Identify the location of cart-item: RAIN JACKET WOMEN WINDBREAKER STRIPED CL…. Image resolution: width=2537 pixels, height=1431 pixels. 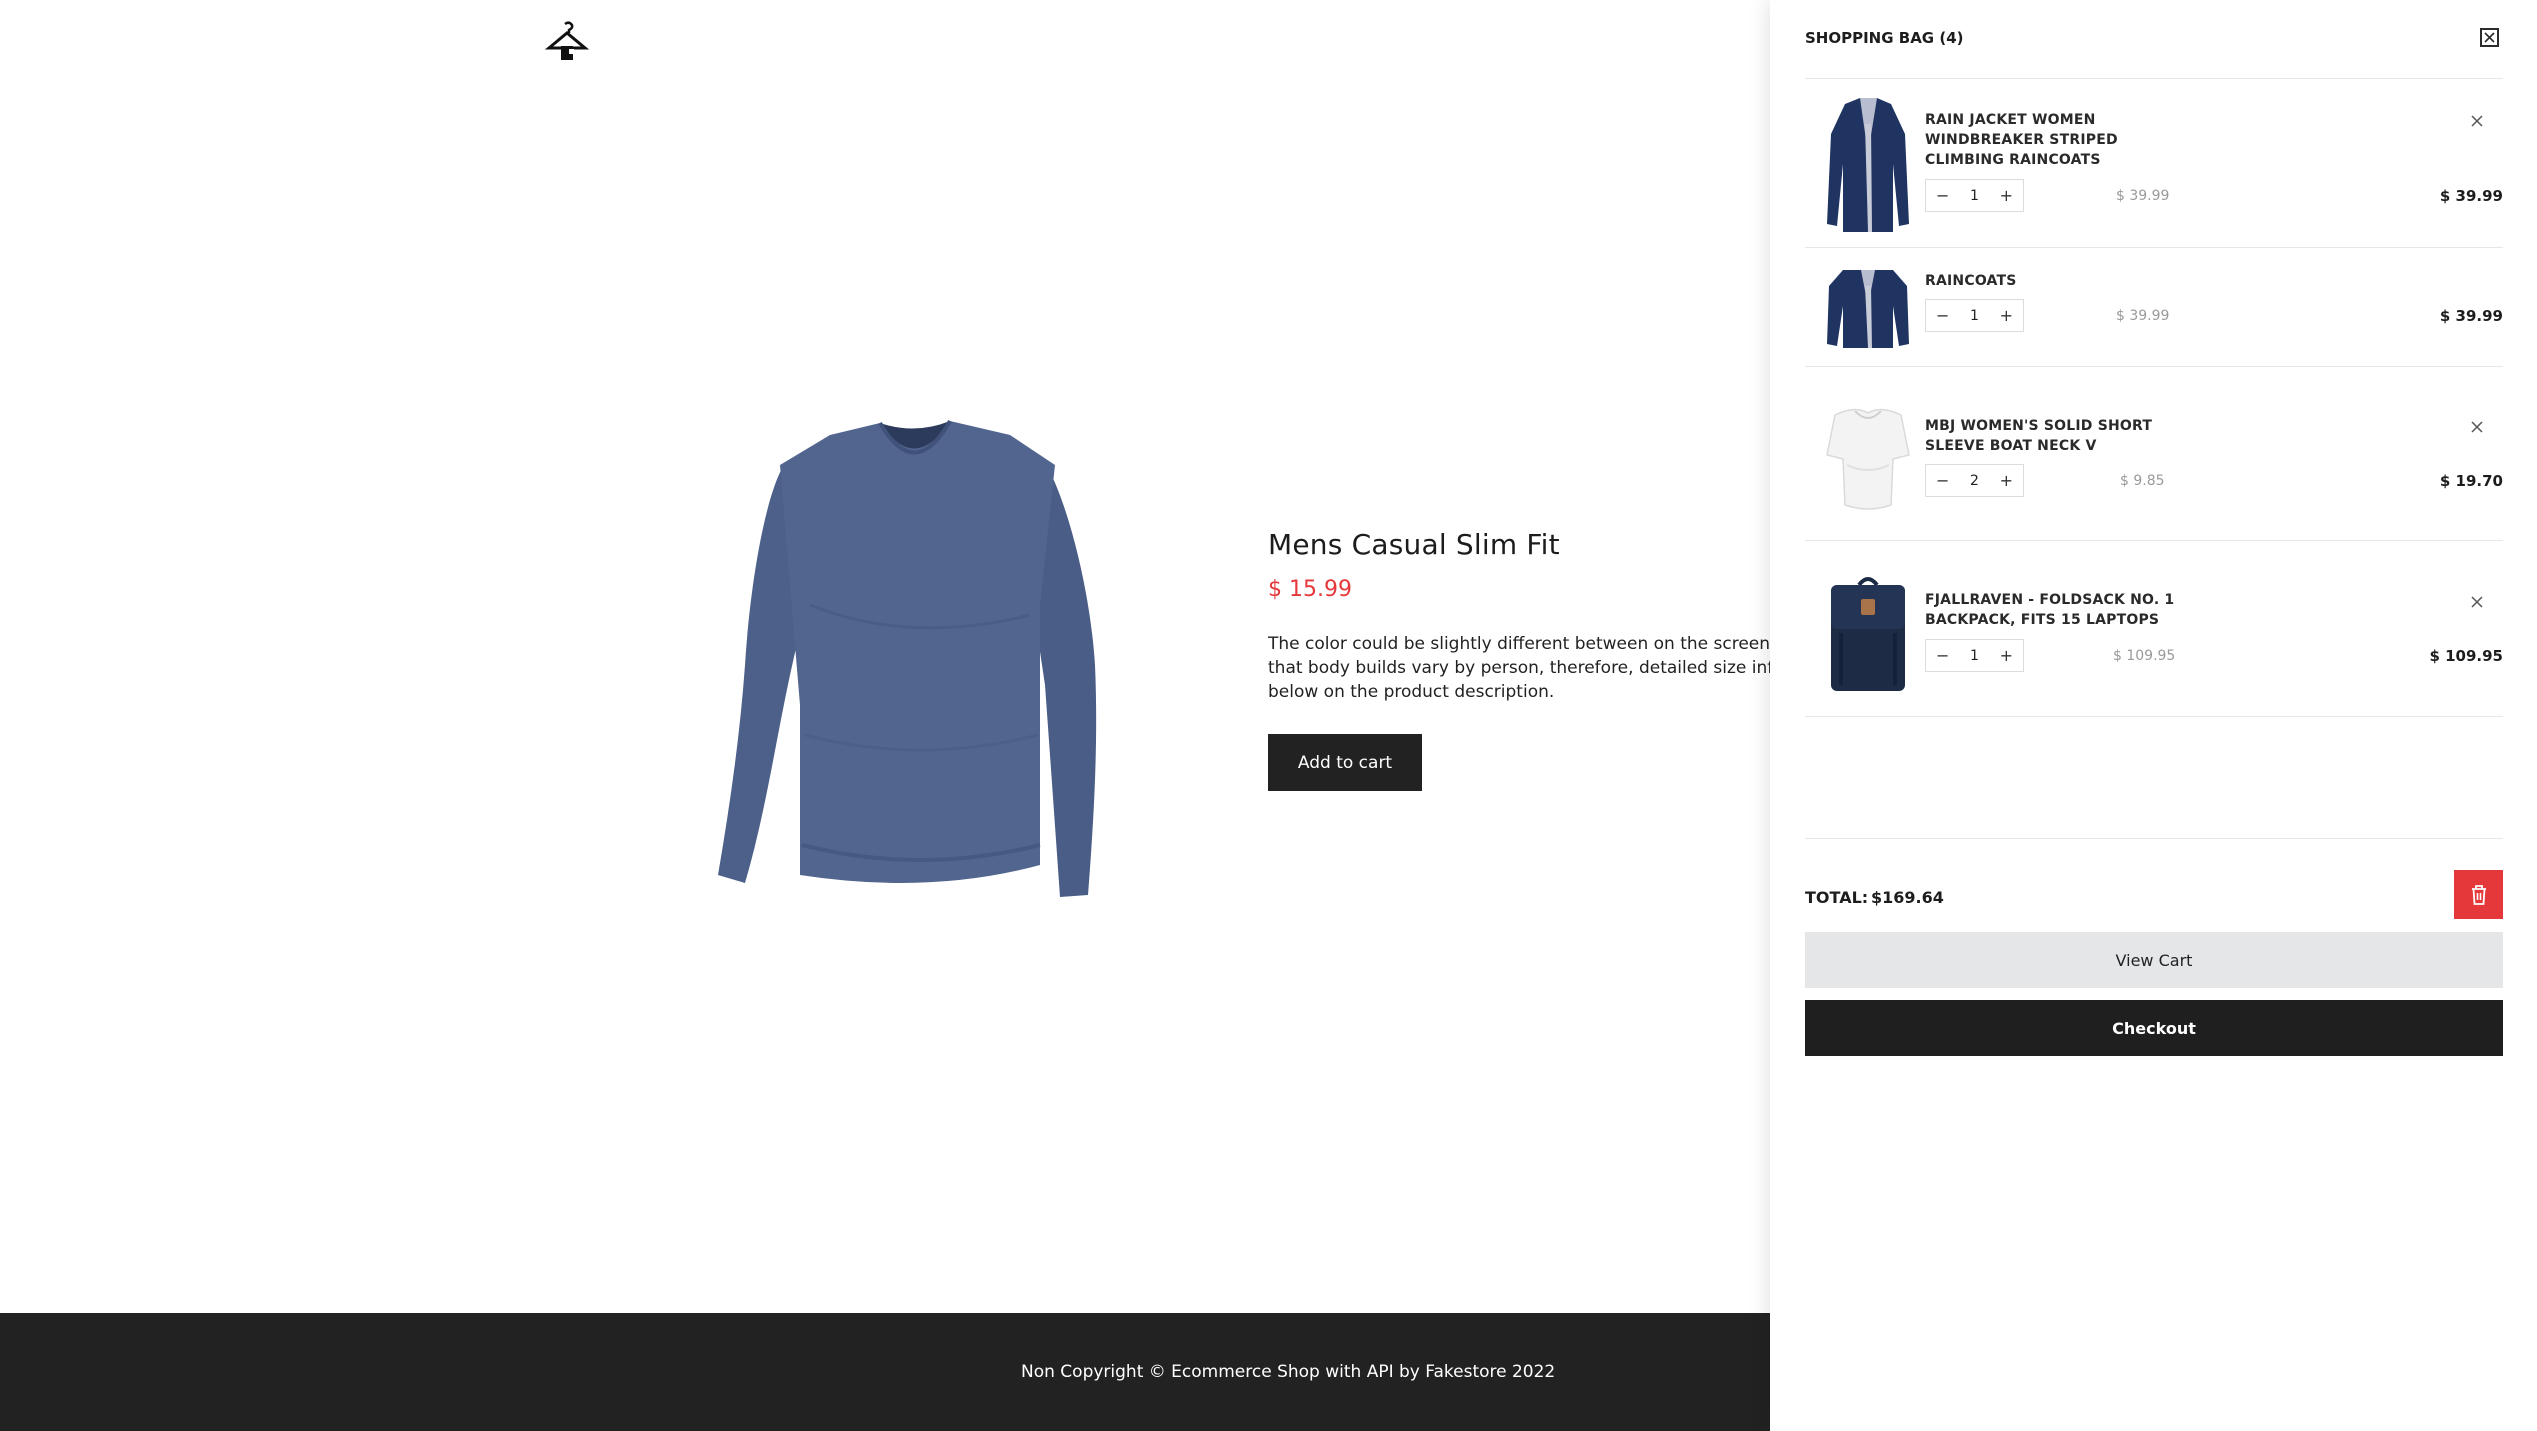
(2154, 163).